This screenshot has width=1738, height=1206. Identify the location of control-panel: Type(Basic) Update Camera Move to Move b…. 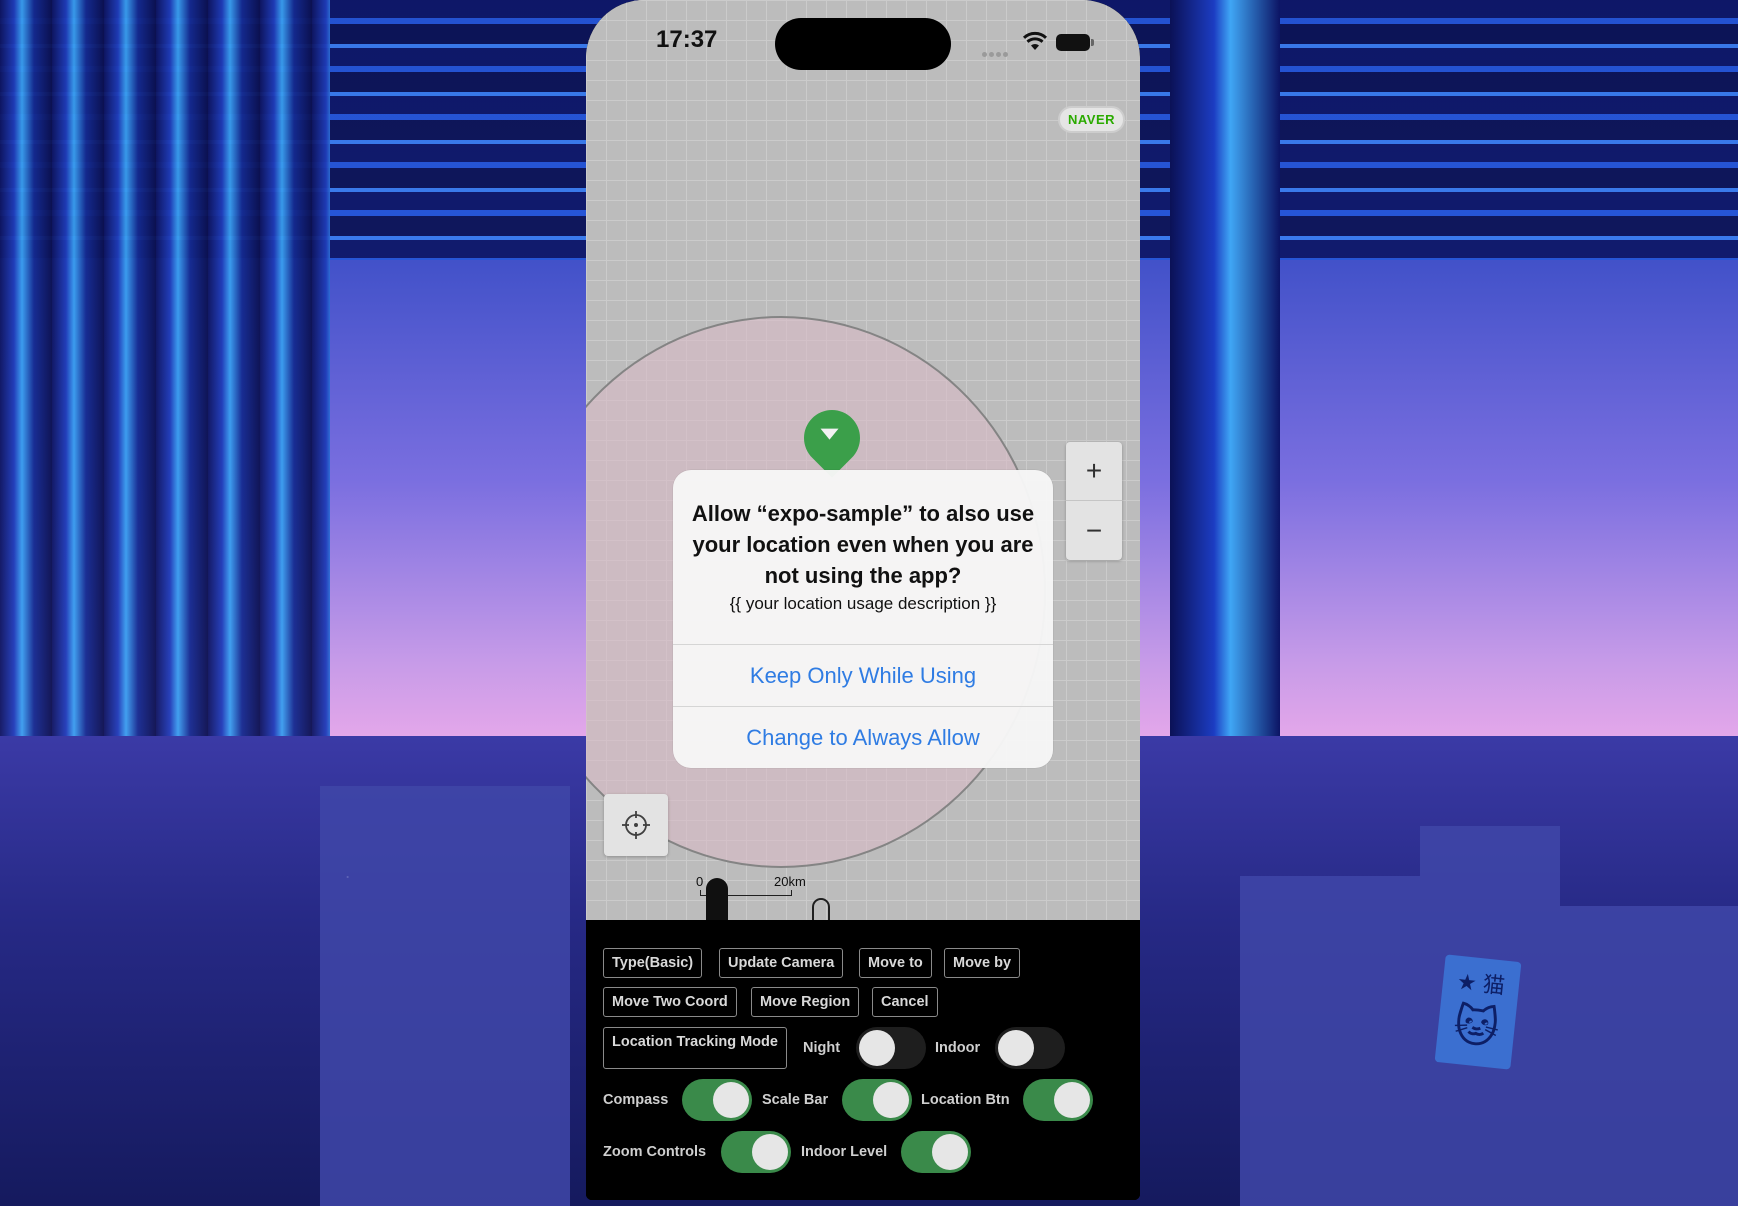
(863, 1060).